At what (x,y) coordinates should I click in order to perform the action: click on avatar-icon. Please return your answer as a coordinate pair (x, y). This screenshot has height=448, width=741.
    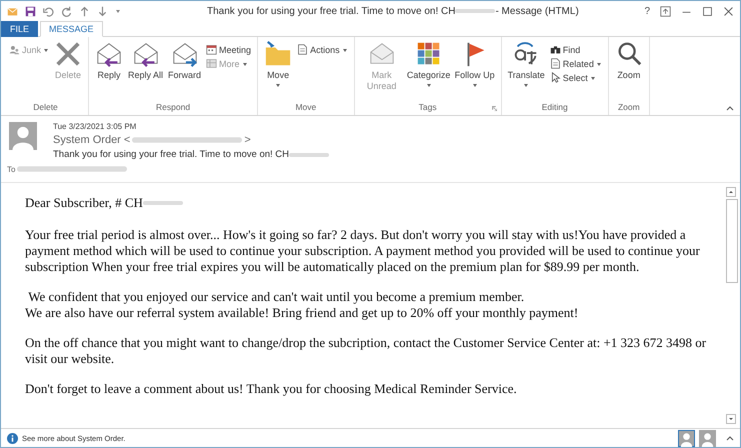
    Looking at the image, I should click on (23, 136).